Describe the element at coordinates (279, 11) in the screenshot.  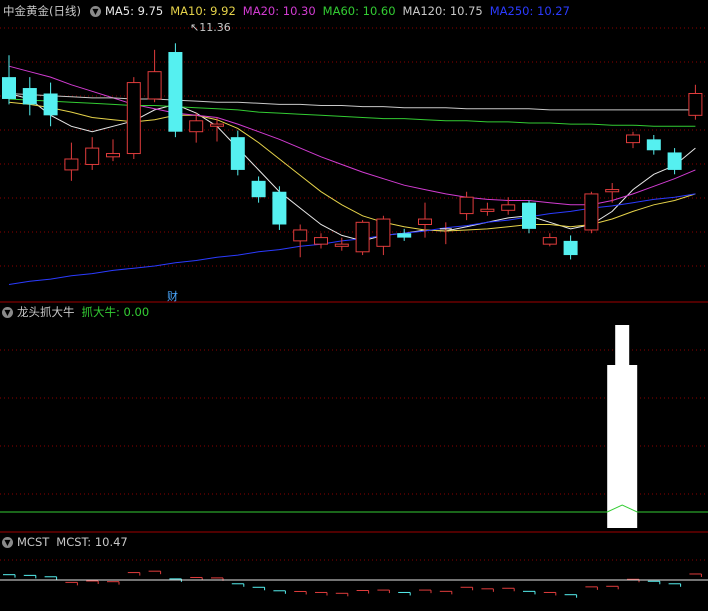
I see `ma20-label: MA20: 10.30` at that location.